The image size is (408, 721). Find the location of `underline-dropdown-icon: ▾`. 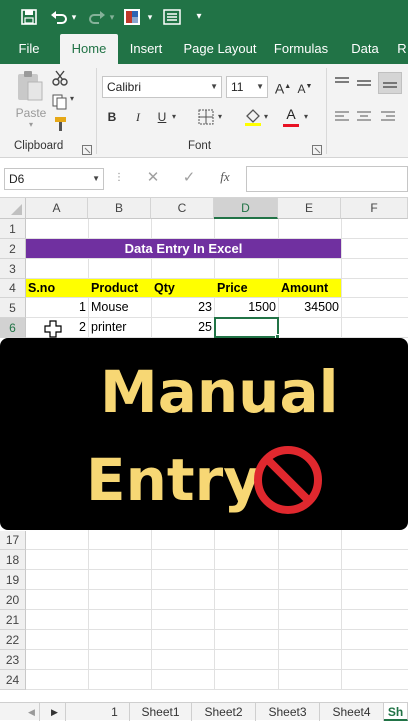

underline-dropdown-icon: ▾ is located at coordinates (174, 116).